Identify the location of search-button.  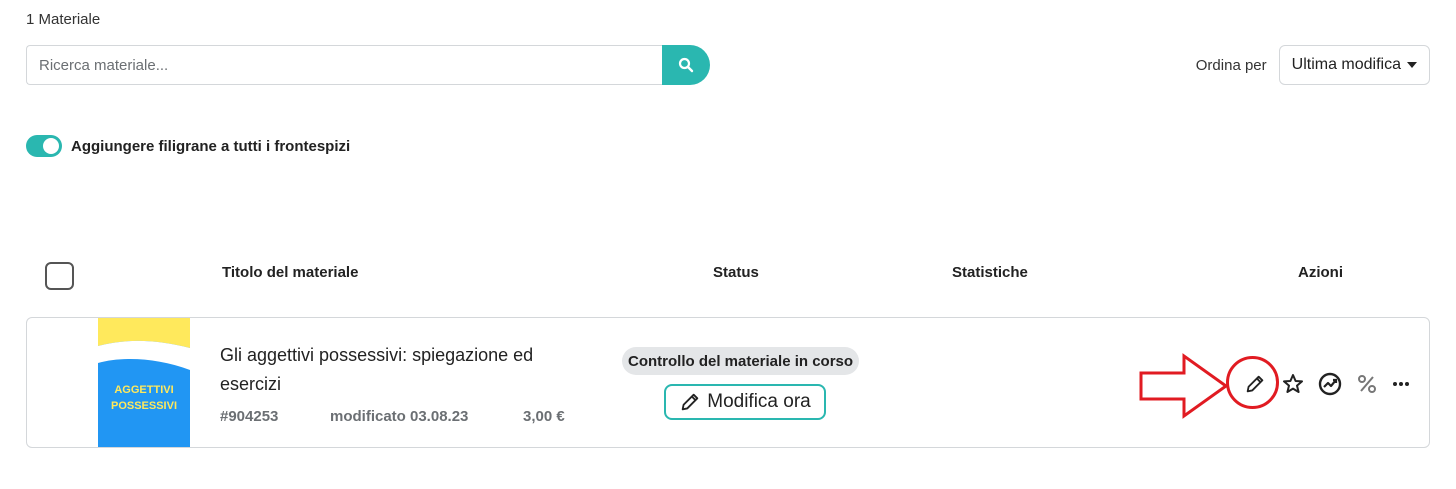
(686, 65).